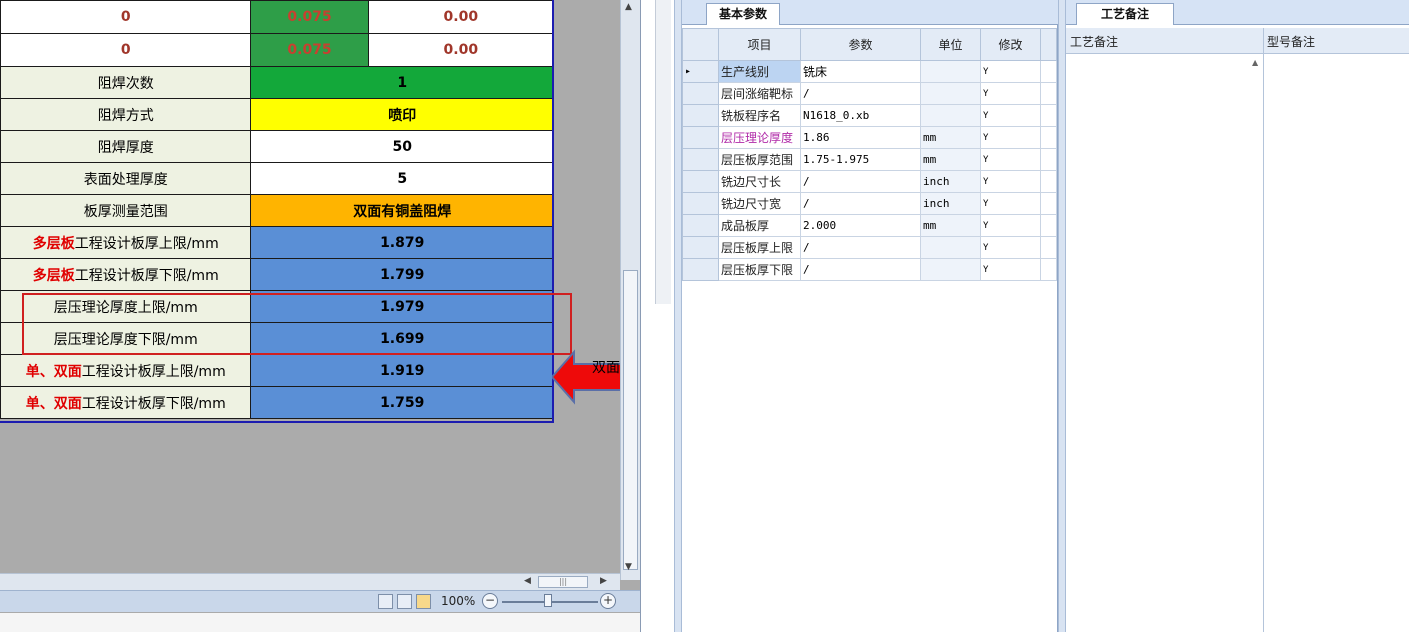 The height and width of the screenshot is (632, 1409). What do you see at coordinates (309, 17) in the screenshot?
I see `cell: 0.075` at bounding box center [309, 17].